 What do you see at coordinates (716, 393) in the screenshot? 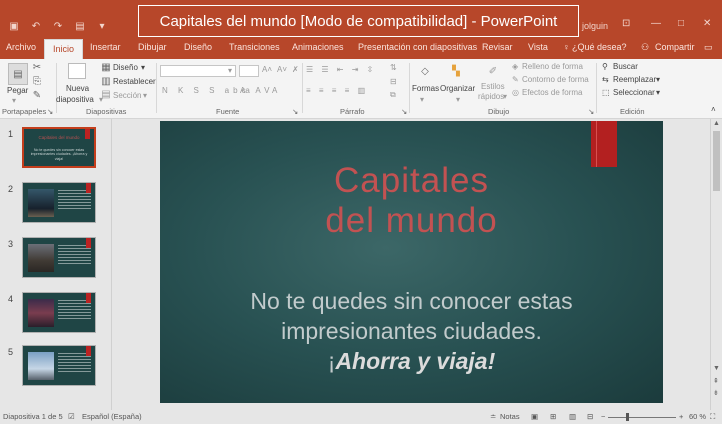
I see `next-slide-icon: ⇟` at bounding box center [716, 393].